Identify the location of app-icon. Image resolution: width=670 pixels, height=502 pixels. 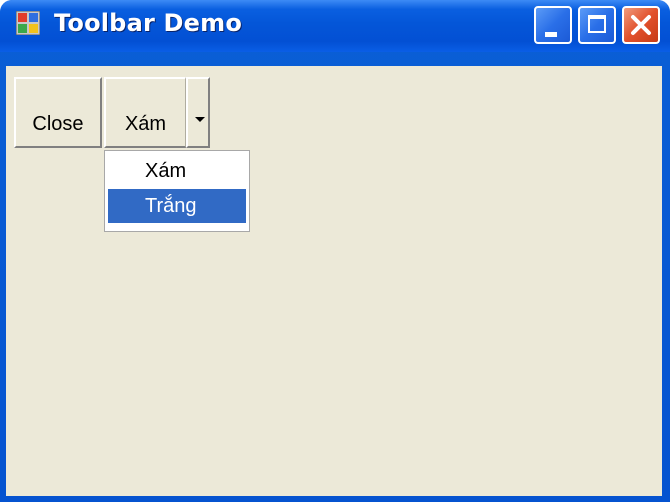
(28, 23).